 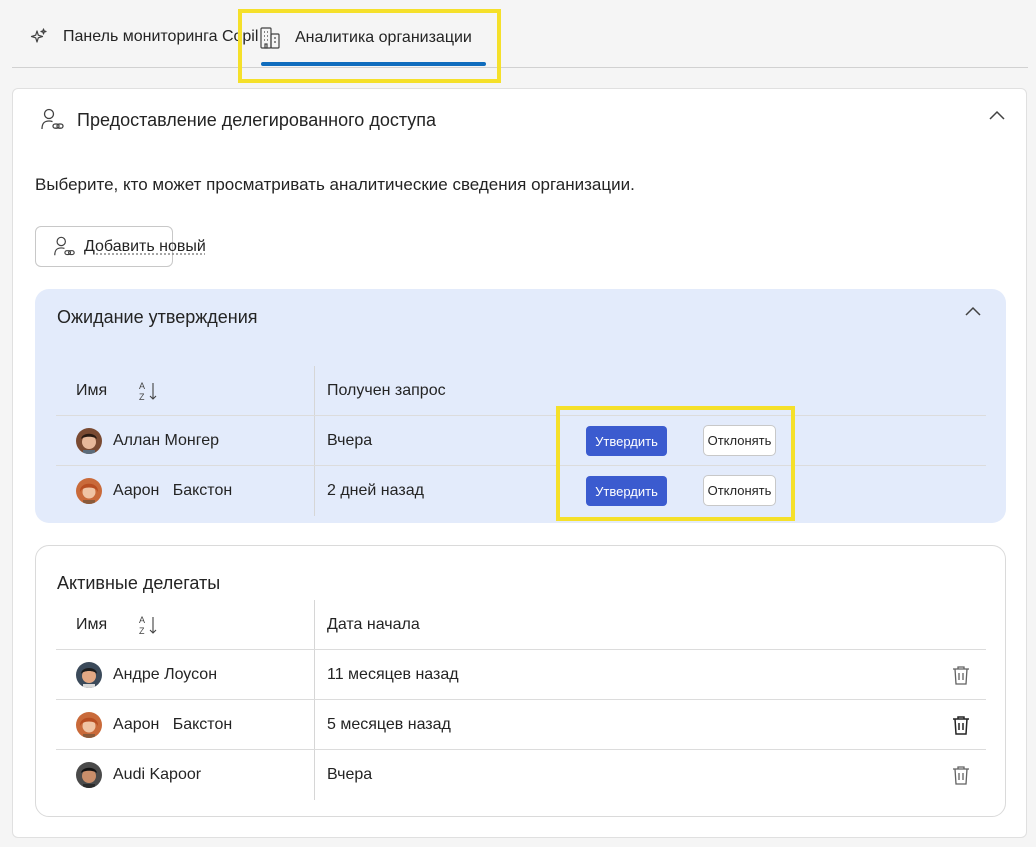 What do you see at coordinates (350, 774) in the screenshot?
I see `start-date: Вчера` at bounding box center [350, 774].